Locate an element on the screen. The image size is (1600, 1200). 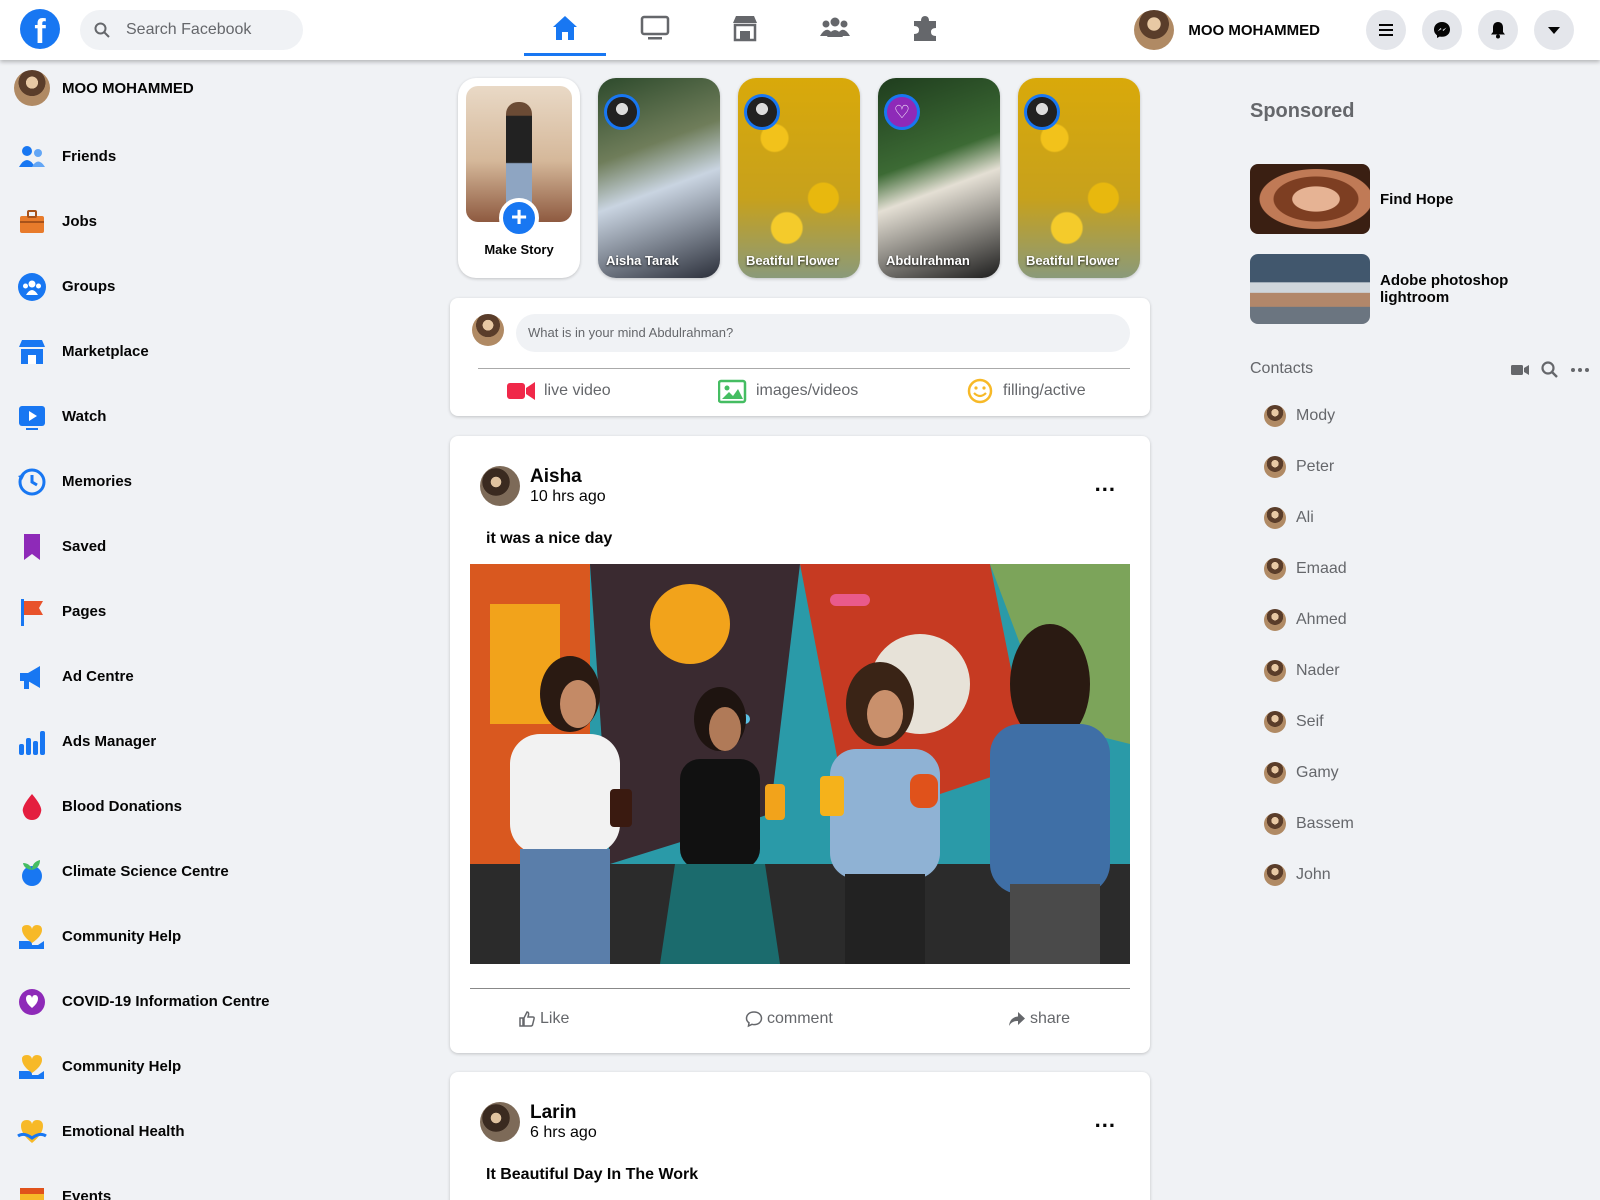
like-label: Like is located at coordinates (555, 1018).